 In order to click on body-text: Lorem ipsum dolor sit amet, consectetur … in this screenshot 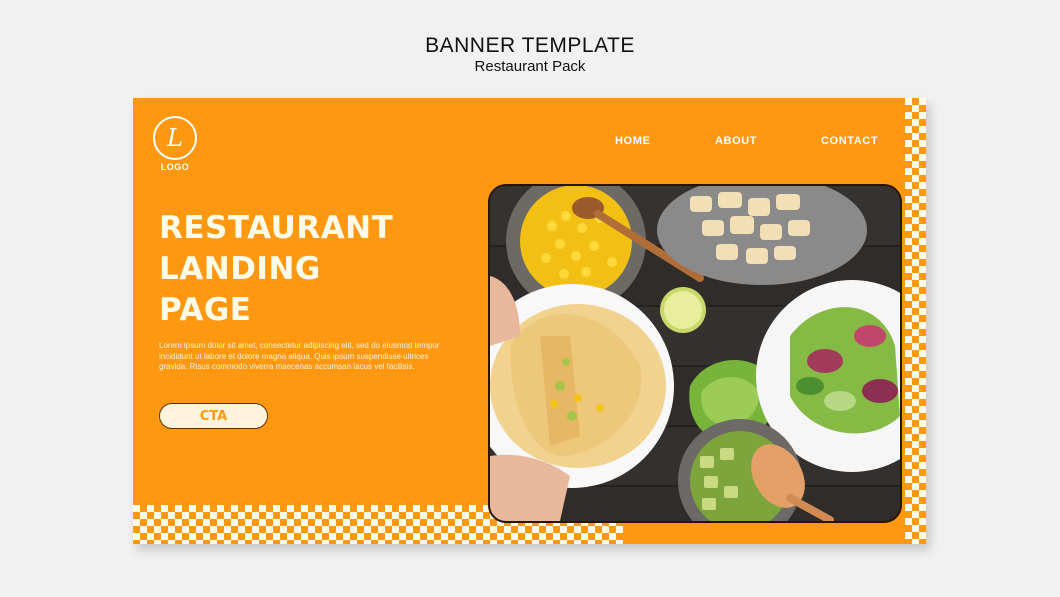, I will do `click(299, 356)`.